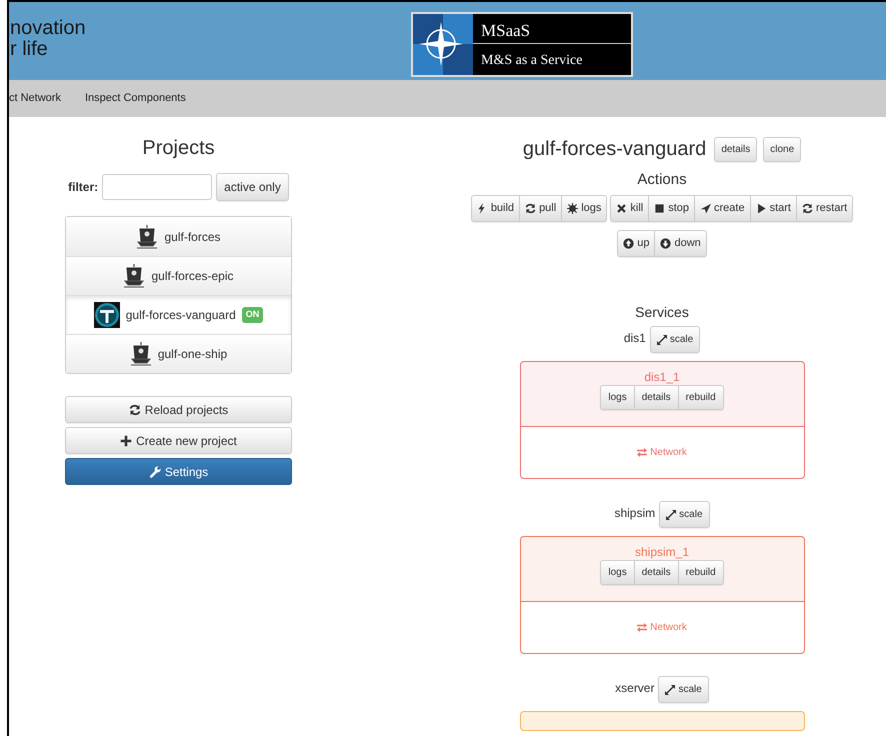  I want to click on action-button: build, so click(495, 208).